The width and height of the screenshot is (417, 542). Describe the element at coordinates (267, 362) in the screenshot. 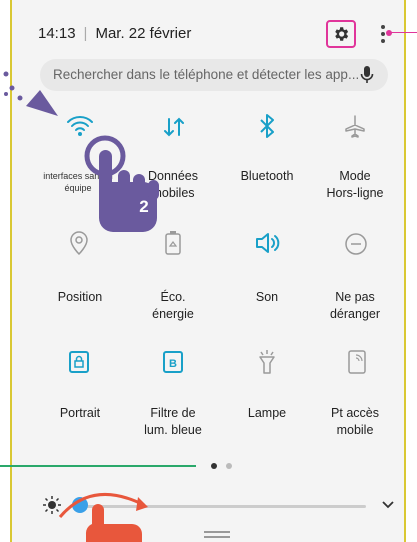

I see `flashlight-icon` at that location.